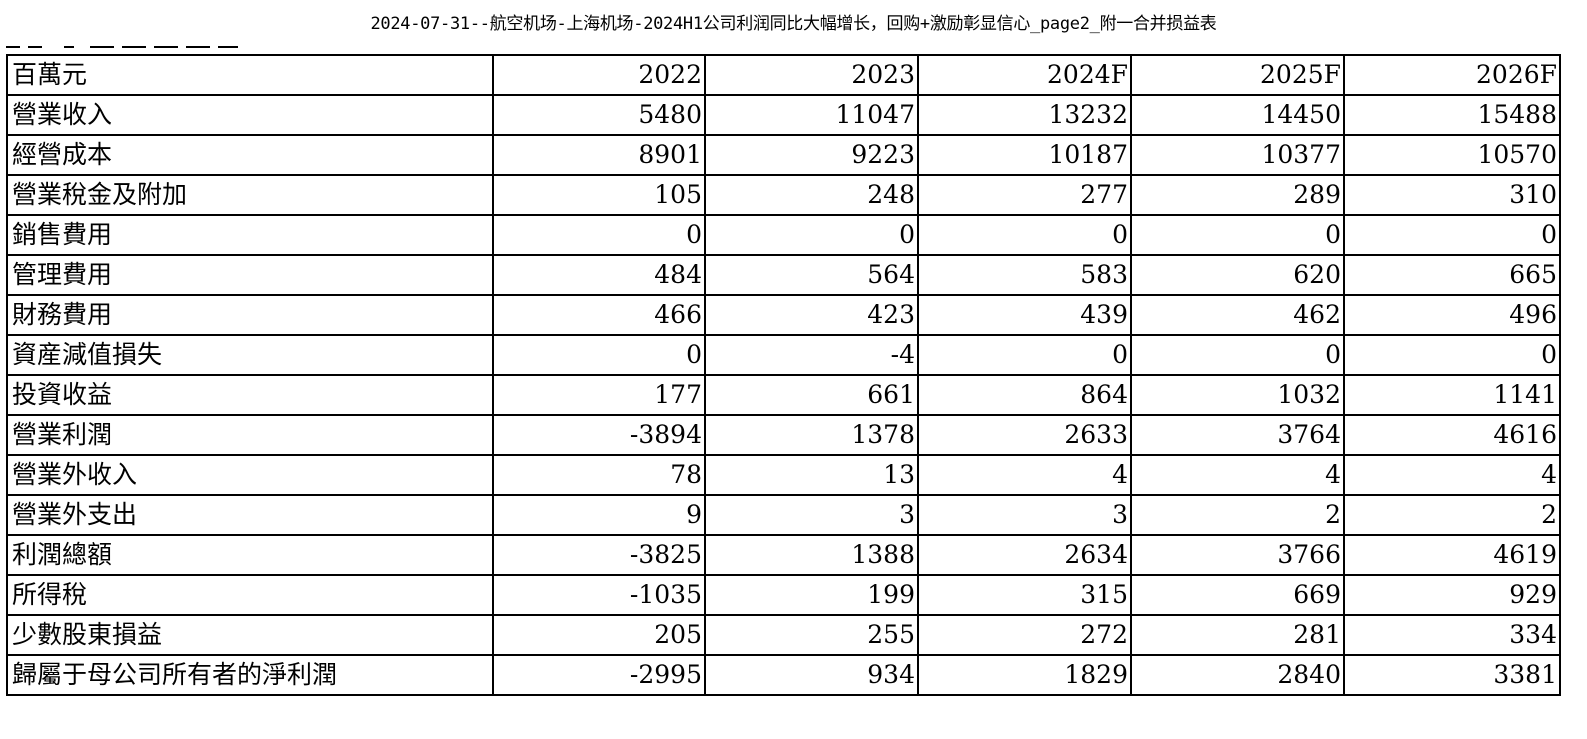  Describe the element at coordinates (811, 515) in the screenshot. I see `cell-2023: 3` at that location.